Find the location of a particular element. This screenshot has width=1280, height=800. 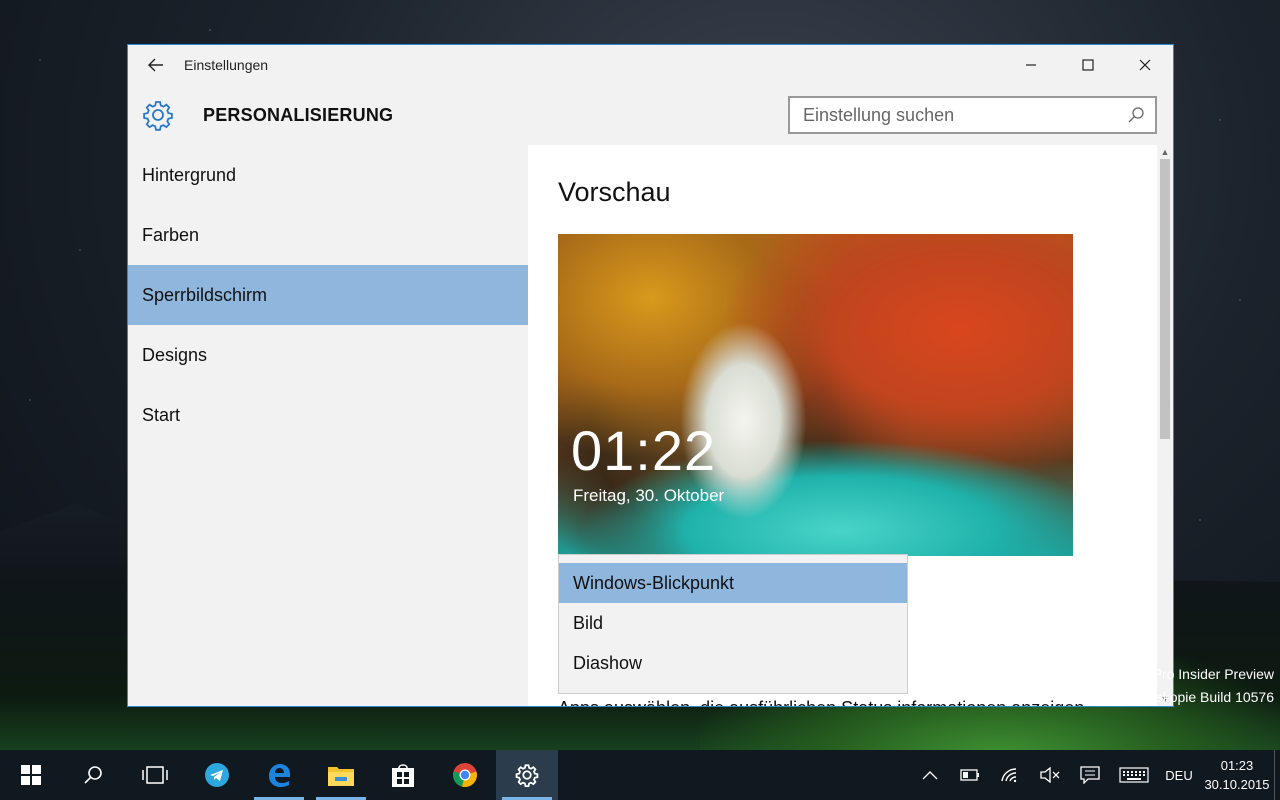

keyboard-icon is located at coordinates (1134, 775).